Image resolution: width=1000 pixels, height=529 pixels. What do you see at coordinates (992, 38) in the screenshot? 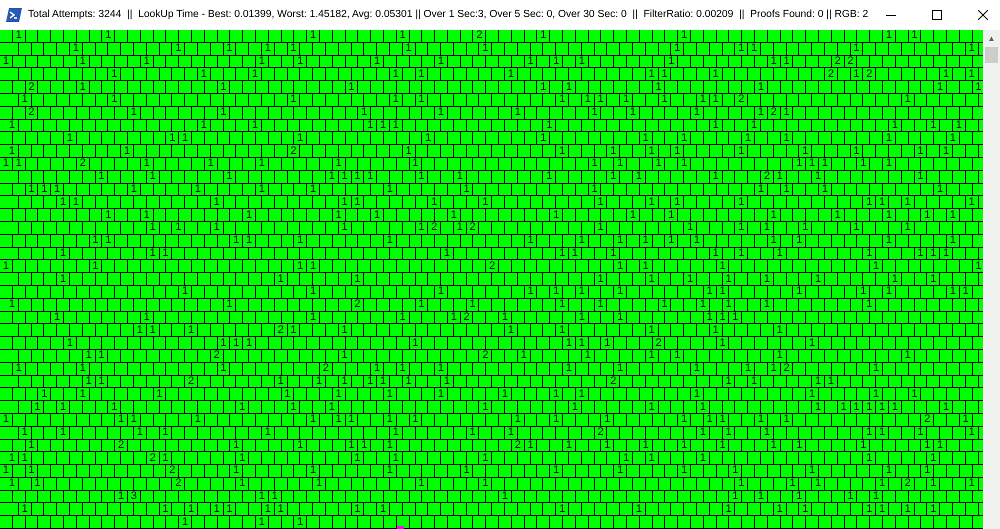
I see `scroll-up-arrow: ▲` at bounding box center [992, 38].